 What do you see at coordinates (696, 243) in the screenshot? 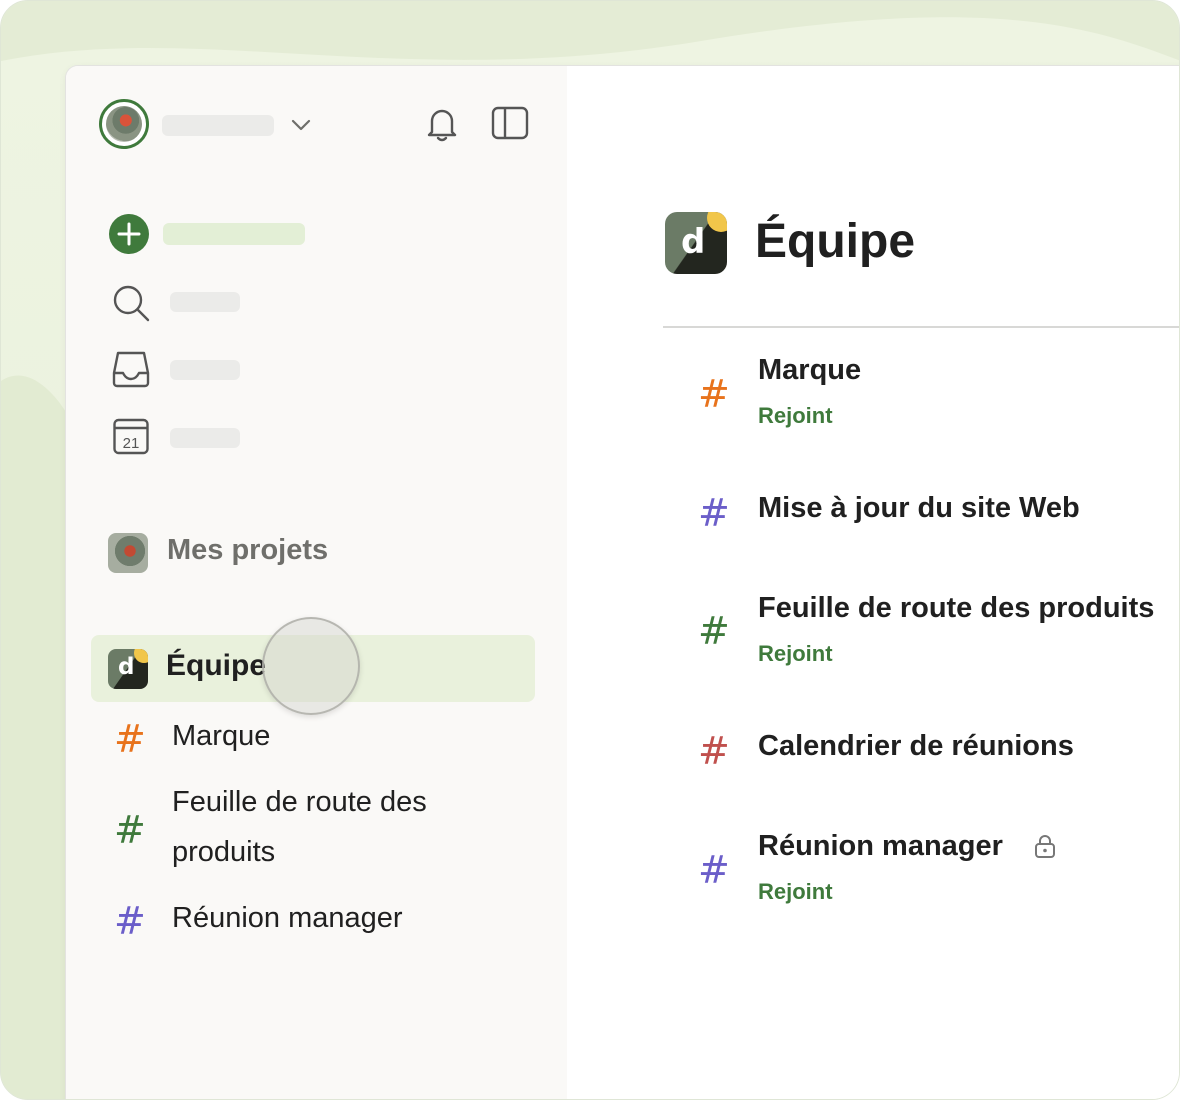
I see `team-logo-large: d` at bounding box center [696, 243].